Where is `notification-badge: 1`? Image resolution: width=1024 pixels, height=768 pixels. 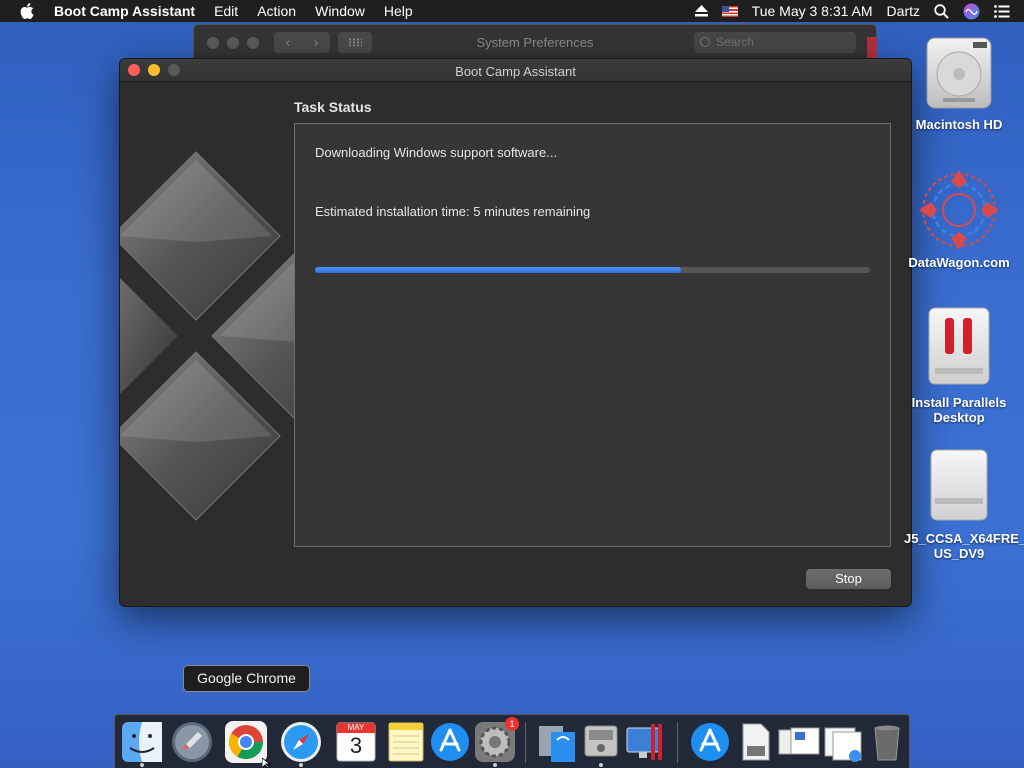 notification-badge: 1 is located at coordinates (512, 724).